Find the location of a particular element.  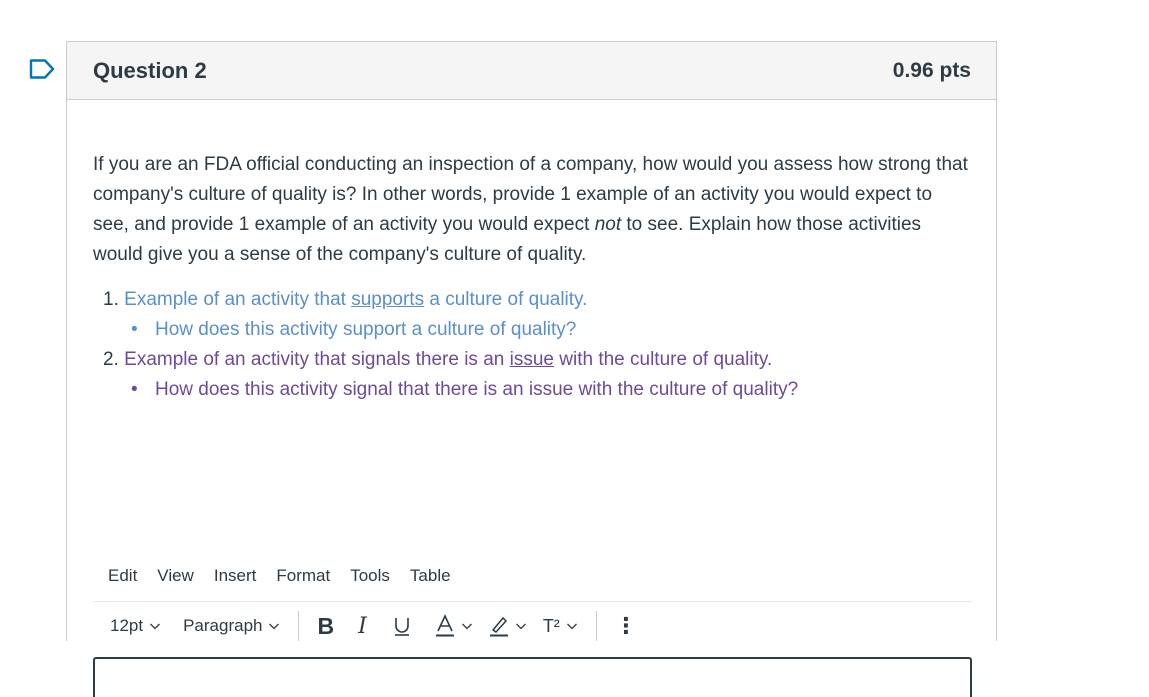

italic-icon: I is located at coordinates (362, 626).